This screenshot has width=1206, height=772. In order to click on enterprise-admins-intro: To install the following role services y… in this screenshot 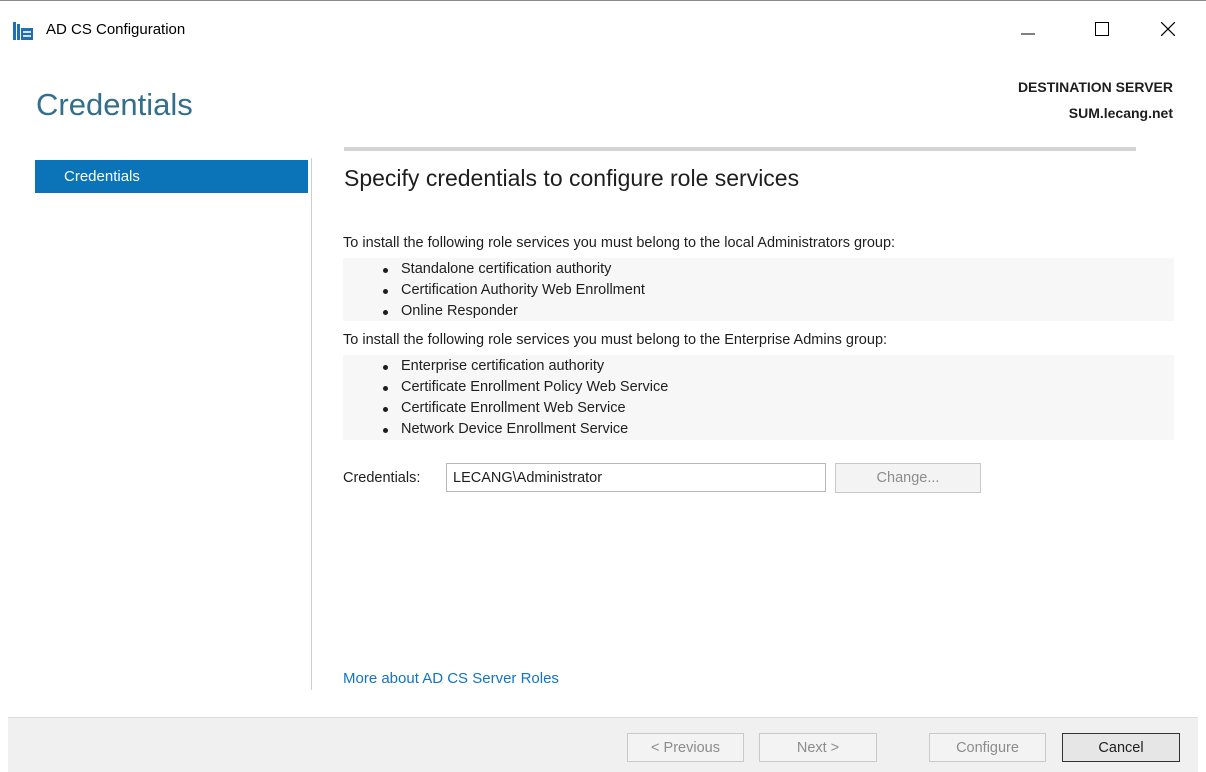, I will do `click(615, 340)`.